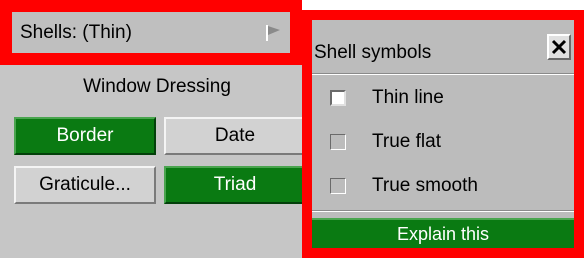  I want to click on explain-this-button: Explain this, so click(443, 233).